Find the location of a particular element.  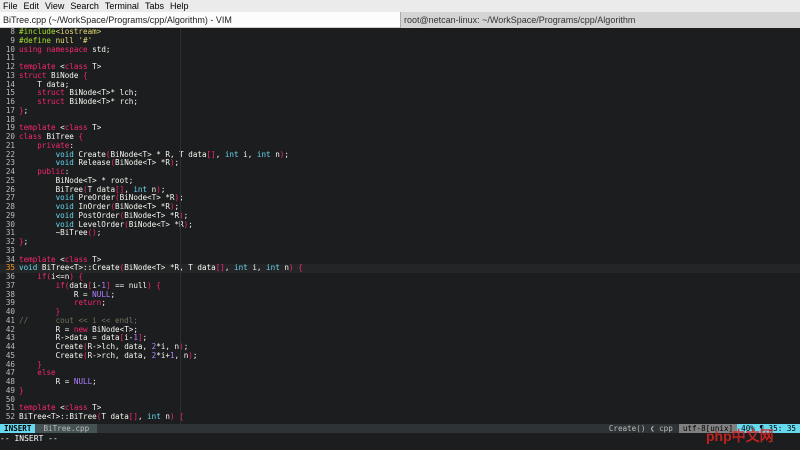

code-text: struct BiNode<T>* rch; is located at coordinates (87, 101).